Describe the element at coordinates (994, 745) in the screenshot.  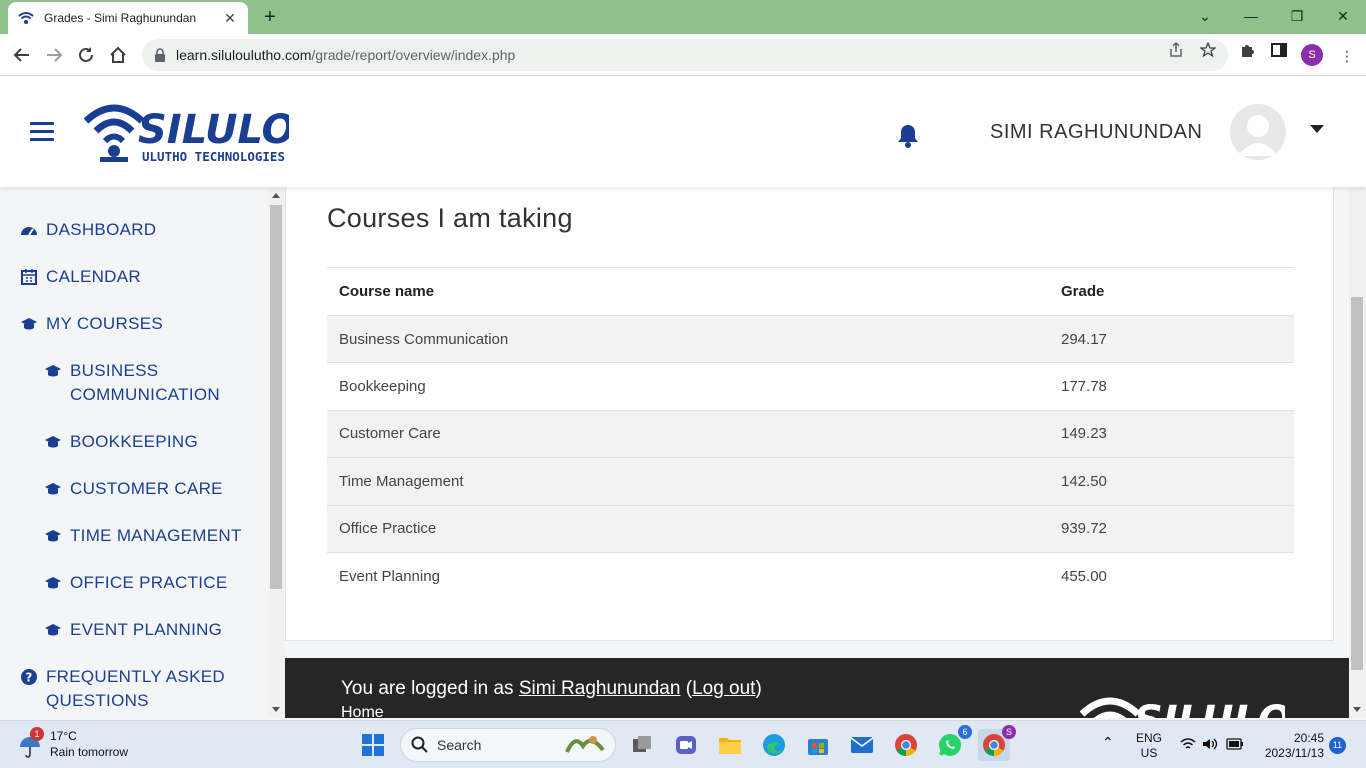
I see `chrome-active-icon` at that location.